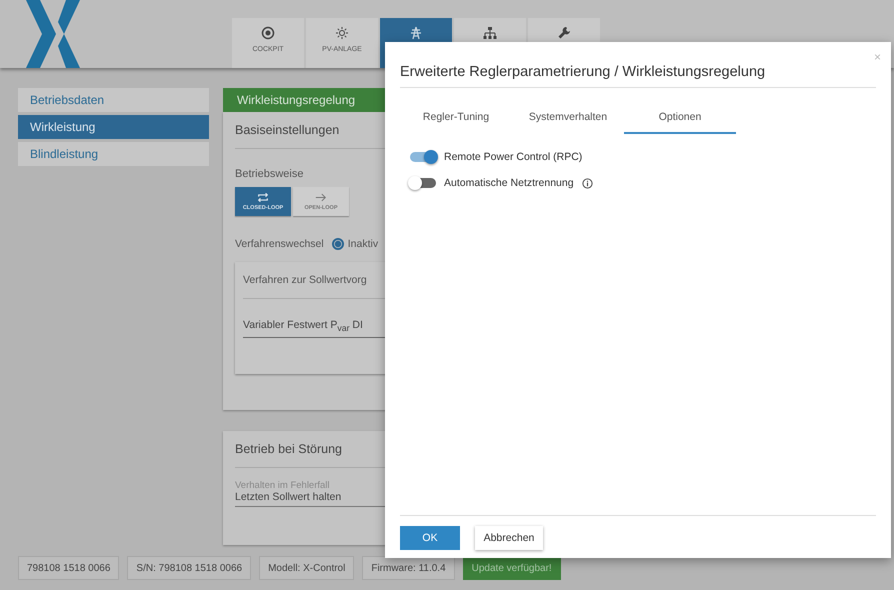  Describe the element at coordinates (638, 76) in the screenshot. I see `dialog-title: Erweiterte Reglerparametrierung / Wirkleistungsregelung` at that location.